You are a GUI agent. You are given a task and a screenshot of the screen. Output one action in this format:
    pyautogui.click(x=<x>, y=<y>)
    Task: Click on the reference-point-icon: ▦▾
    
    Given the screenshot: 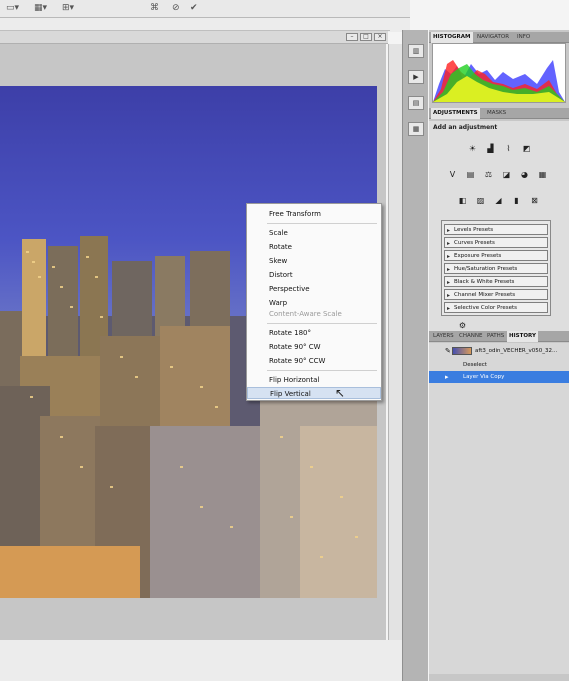 What is the action you would take?
    pyautogui.click(x=40, y=8)
    